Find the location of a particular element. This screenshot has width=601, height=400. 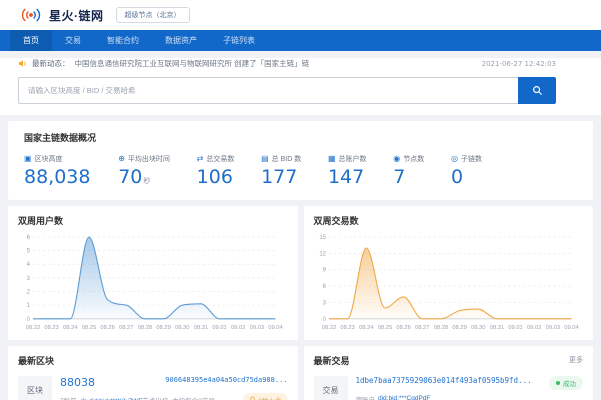

stat-total-transactions: ⇄ 总交易数 106 is located at coordinates (215, 171).